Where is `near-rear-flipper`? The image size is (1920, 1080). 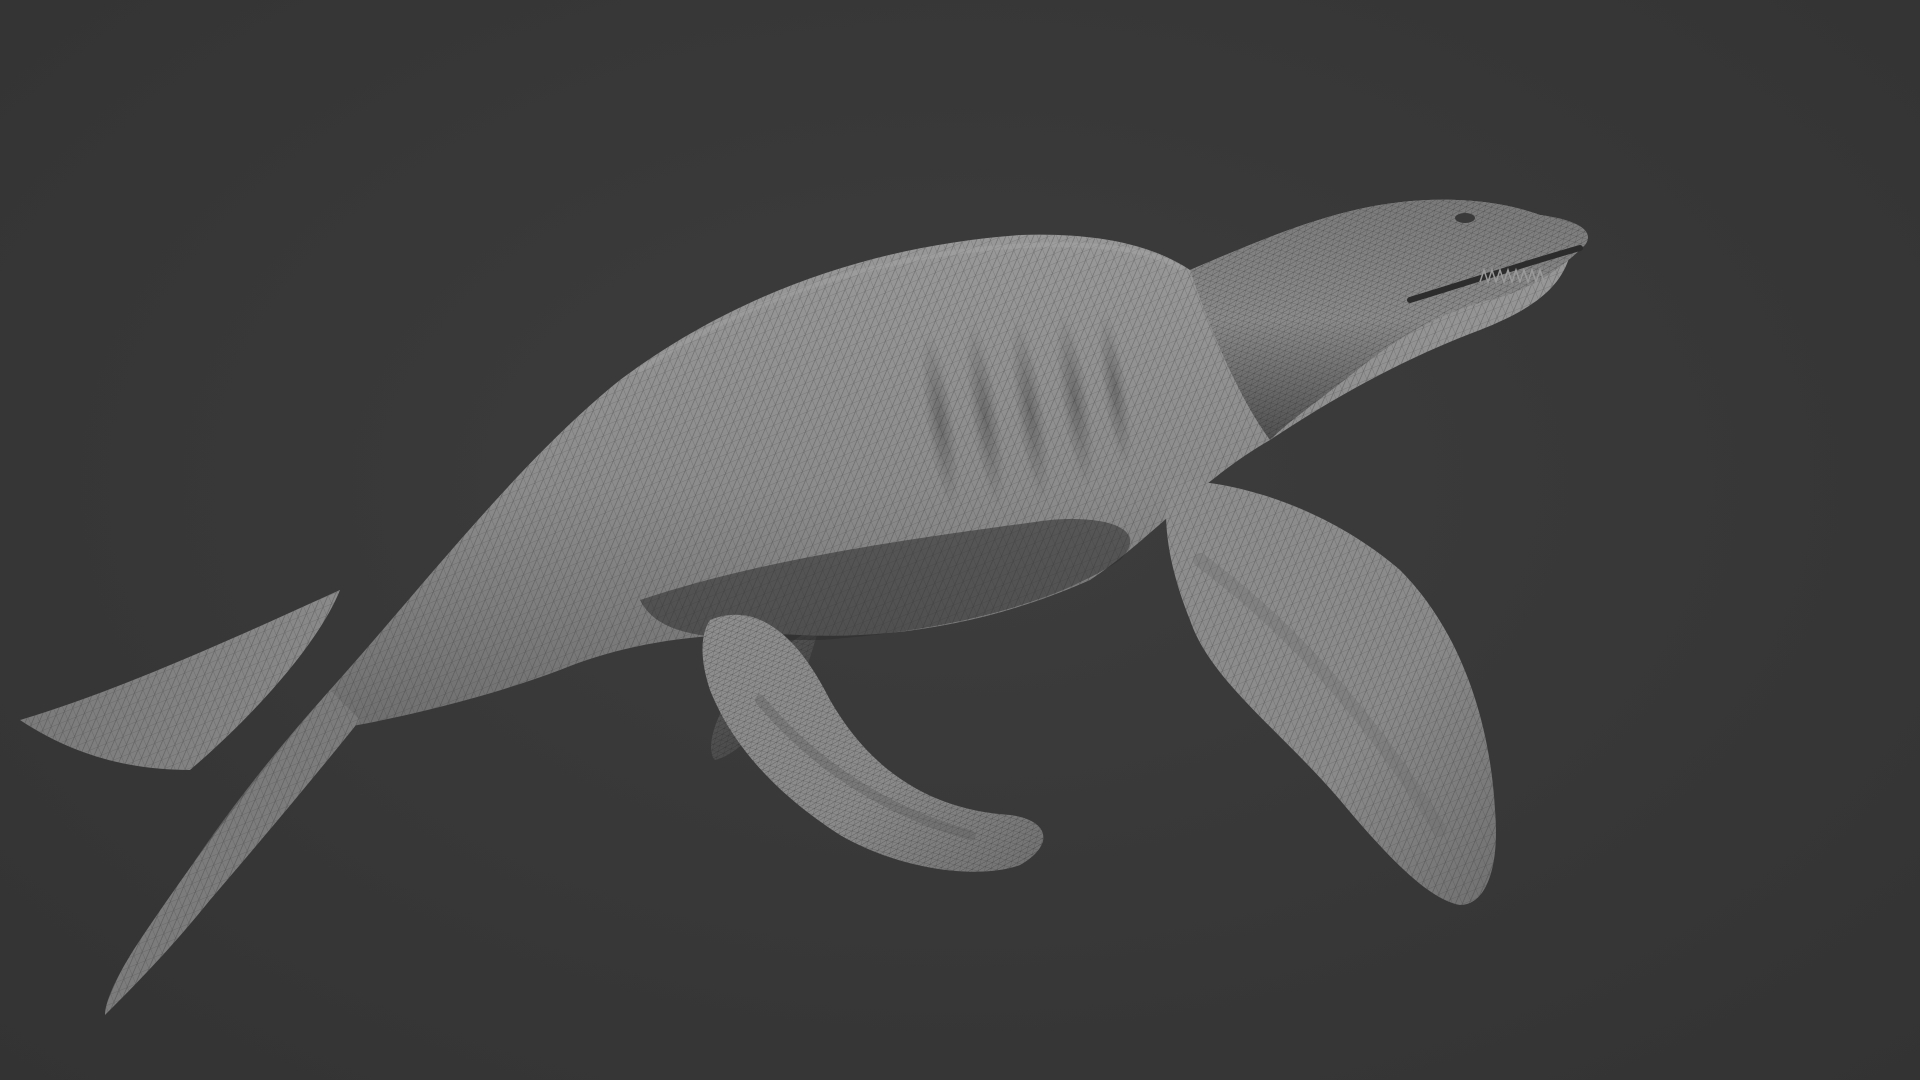
near-rear-flipper is located at coordinates (873, 743).